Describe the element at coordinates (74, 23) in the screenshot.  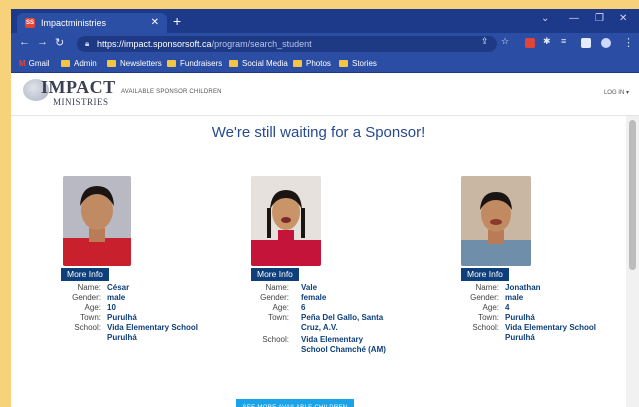
I see `tab-title: Impactministries` at that location.